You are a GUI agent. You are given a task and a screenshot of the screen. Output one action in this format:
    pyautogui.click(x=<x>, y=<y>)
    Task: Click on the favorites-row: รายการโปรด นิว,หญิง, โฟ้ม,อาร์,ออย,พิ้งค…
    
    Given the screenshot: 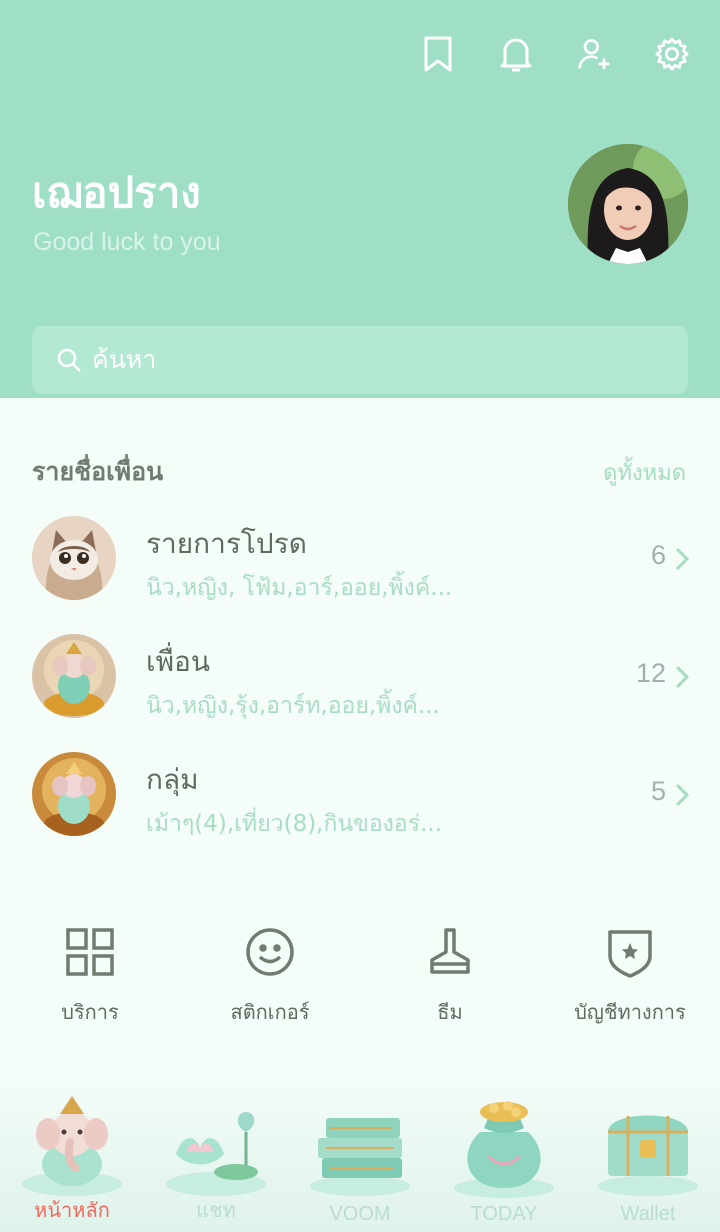 What is the action you would take?
    pyautogui.click(x=360, y=566)
    